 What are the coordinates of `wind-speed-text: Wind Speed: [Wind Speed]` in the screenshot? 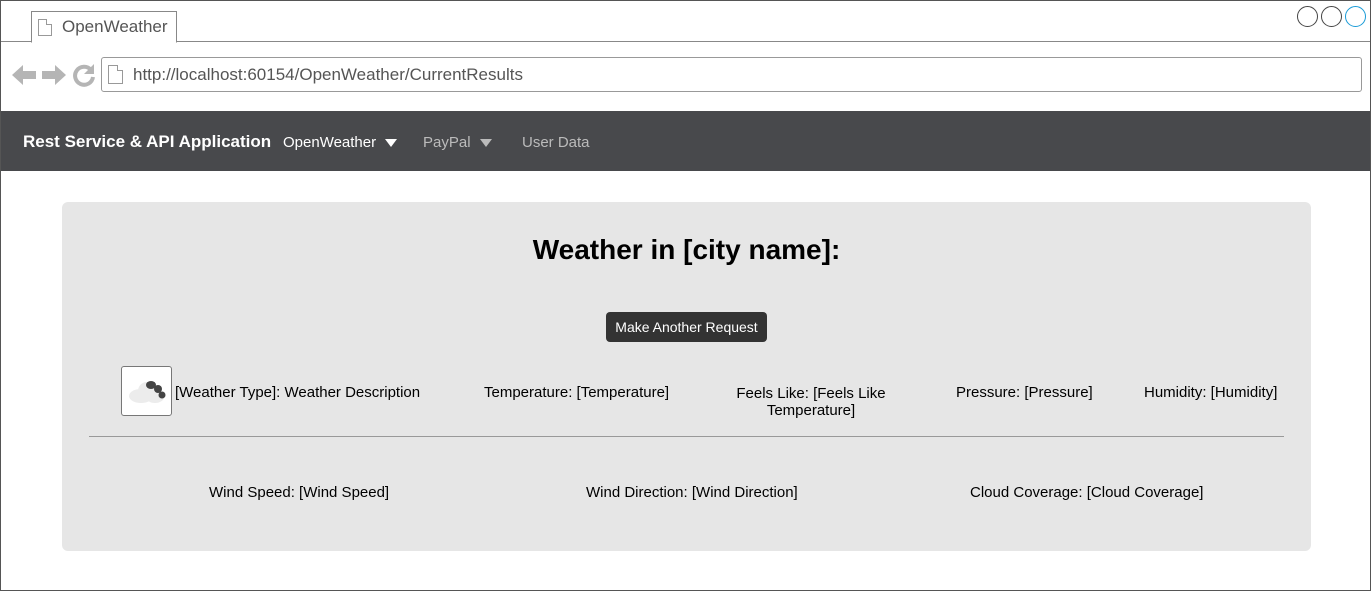 It's located at (299, 492).